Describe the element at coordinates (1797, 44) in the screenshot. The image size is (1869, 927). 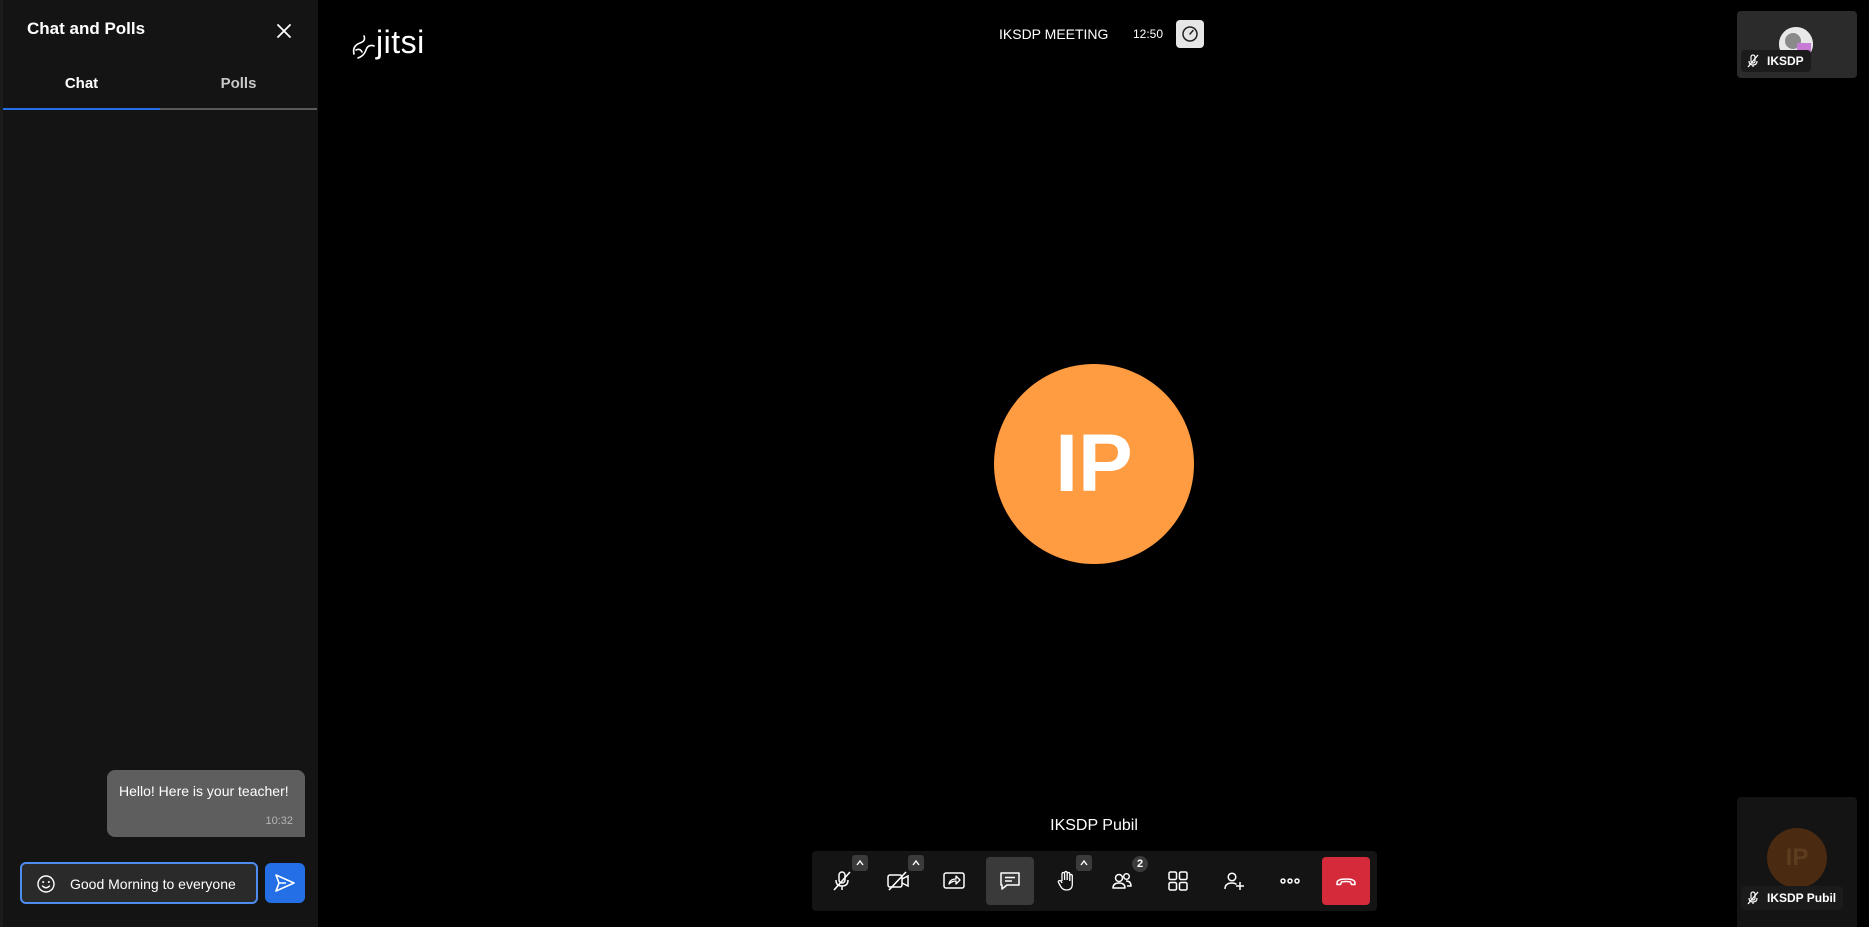
I see `participant-thumbnail-iksdp: IKSDP` at that location.